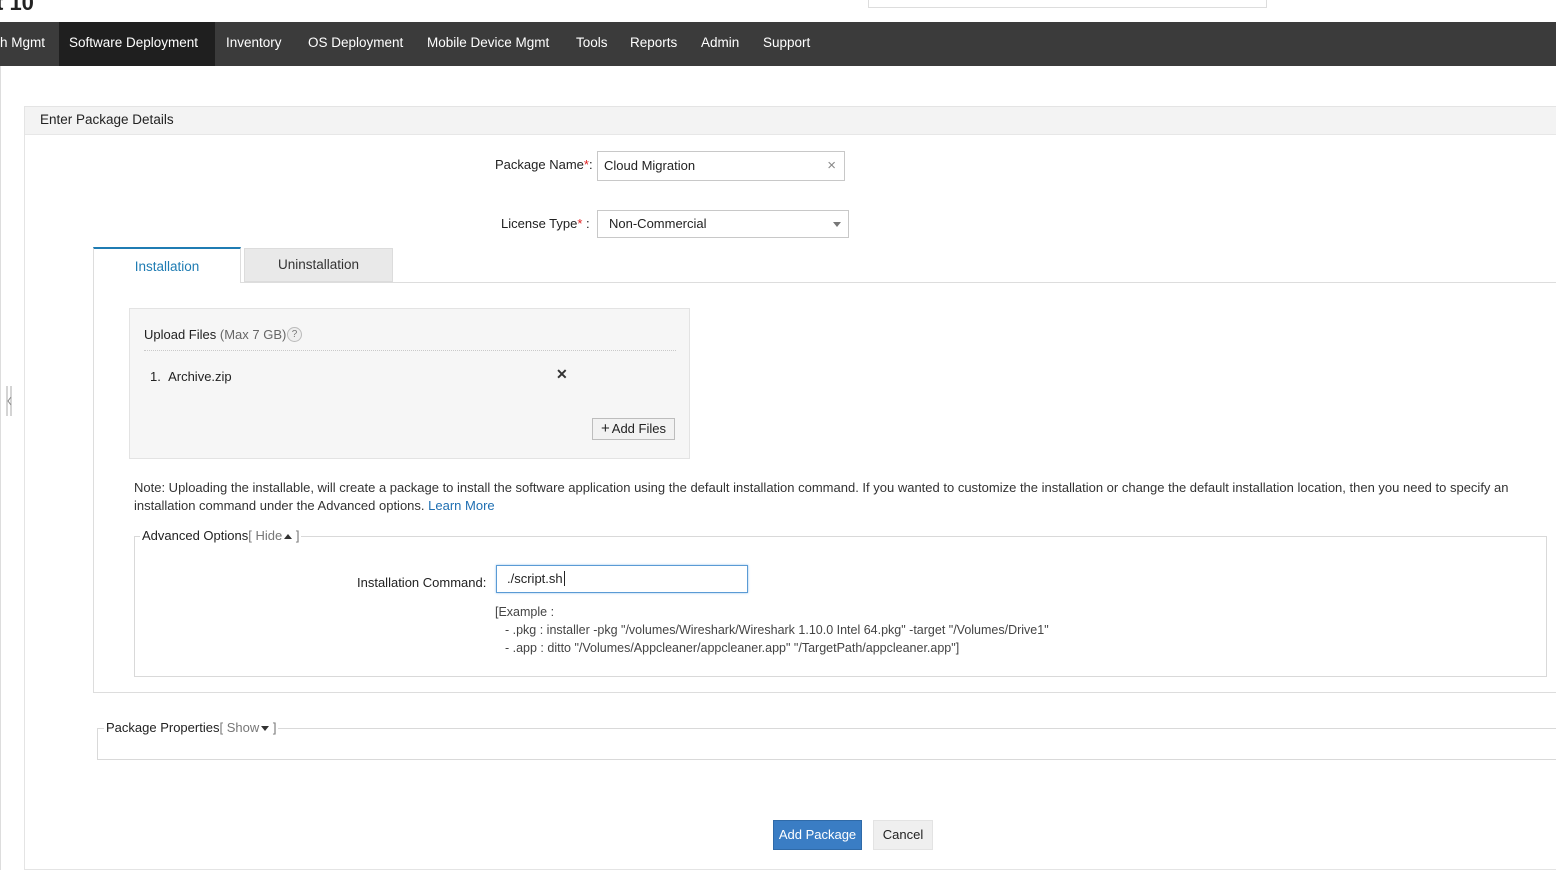  Describe the element at coordinates (29, 44) in the screenshot. I see `nav-item-patch-mgmt: h Mgmt` at that location.